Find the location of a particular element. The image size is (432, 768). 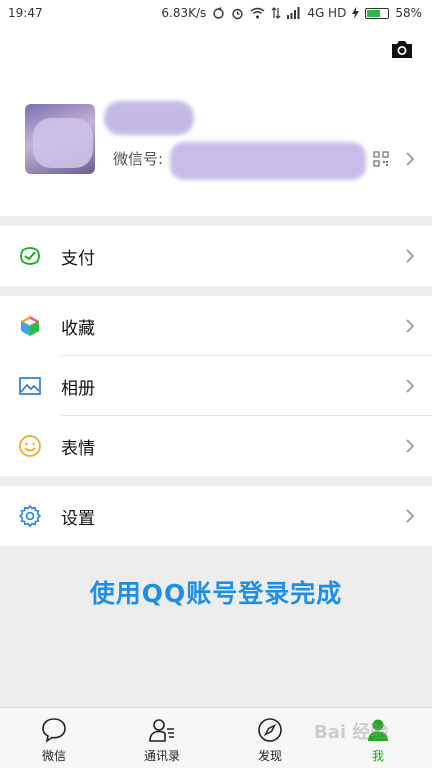

person-icon is located at coordinates (378, 730).